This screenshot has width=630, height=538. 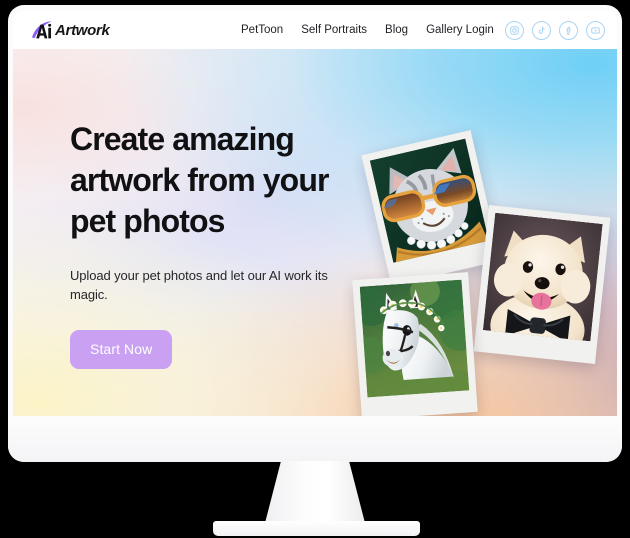 What do you see at coordinates (42, 30) in the screenshot?
I see `ai-swoosh-icon` at bounding box center [42, 30].